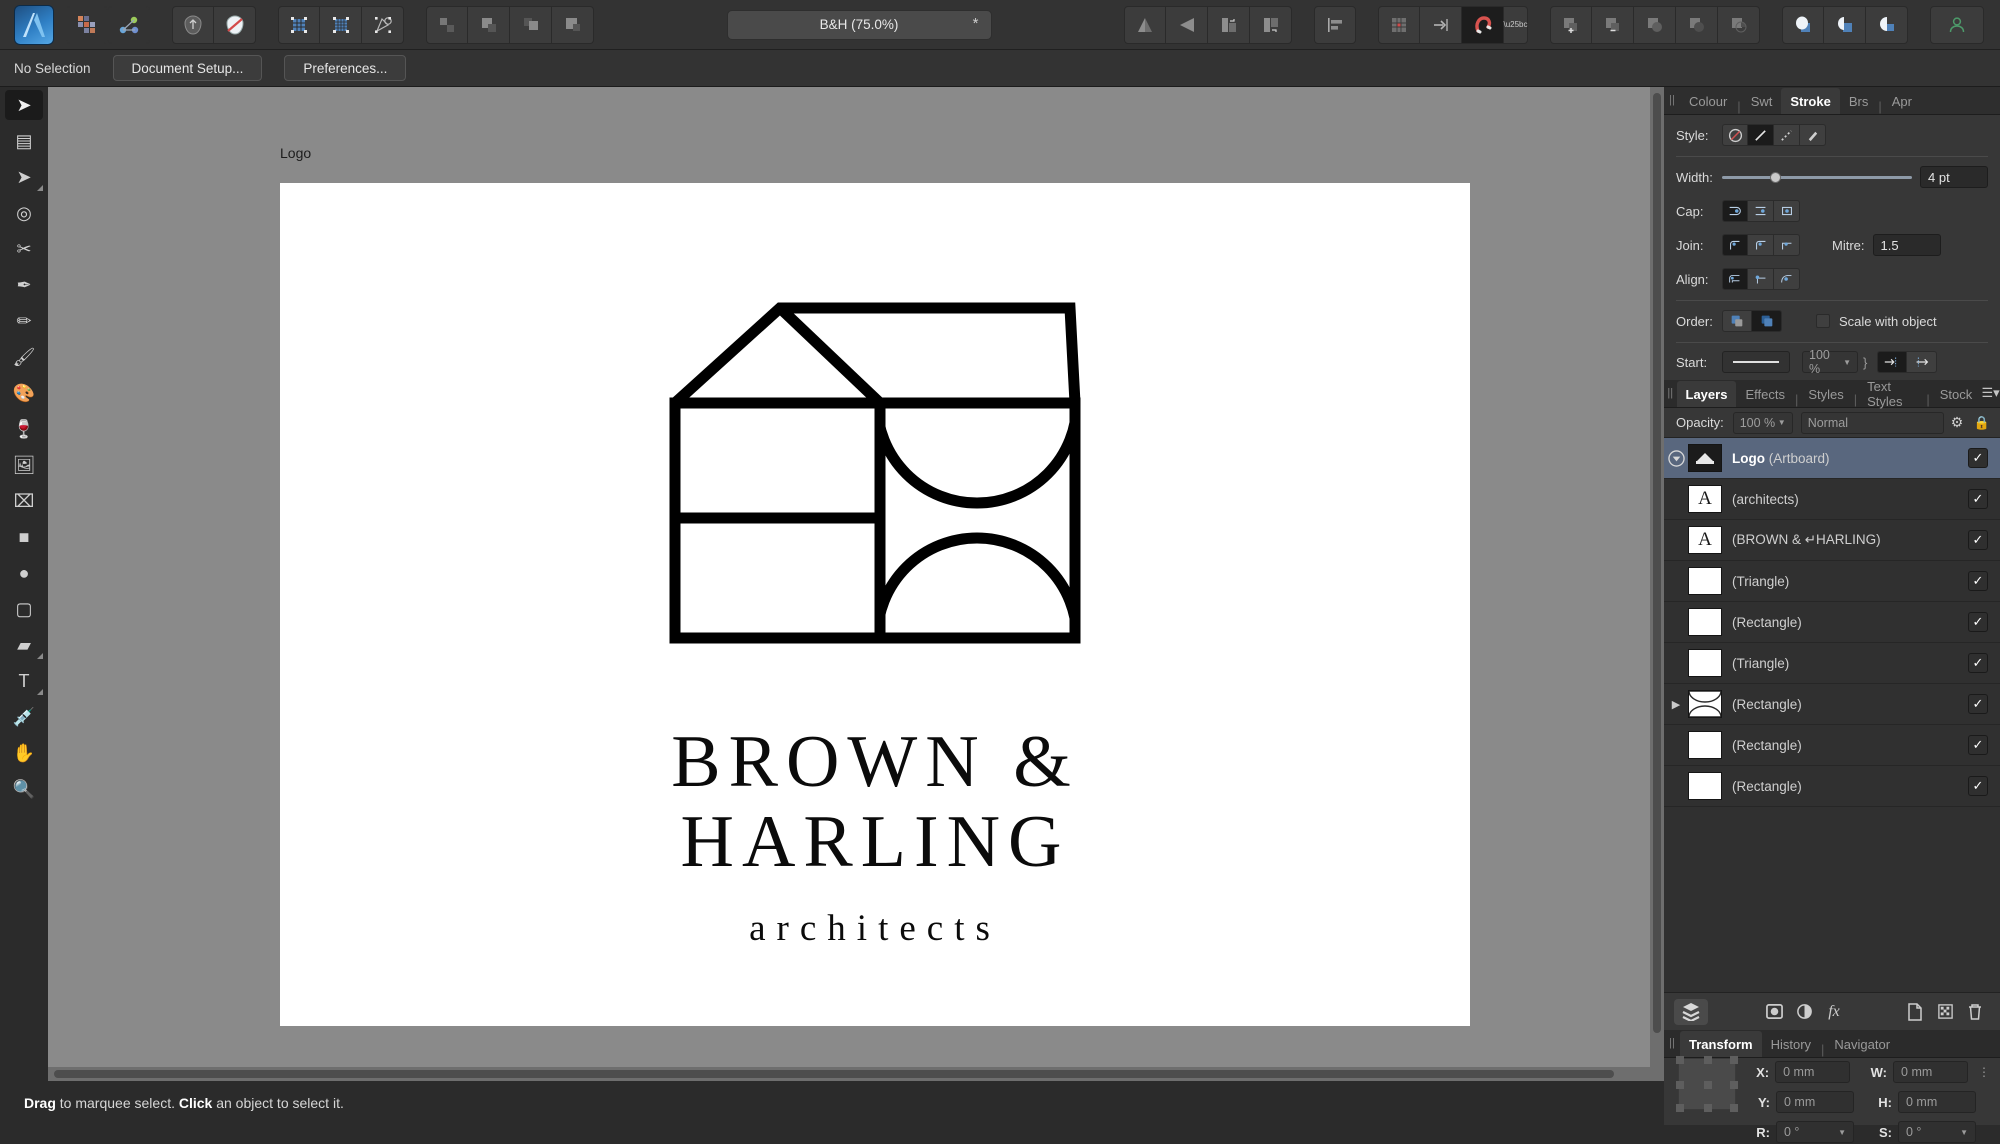 The height and width of the screenshot is (1144, 2000). Describe the element at coordinates (1761, 279) in the screenshot. I see `align-inside-icon` at that location.